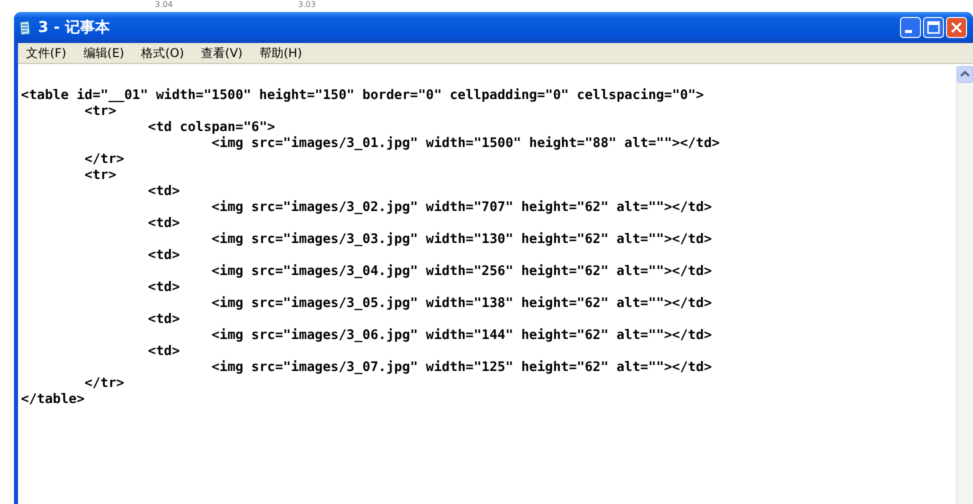 The height and width of the screenshot is (504, 973). Describe the element at coordinates (104, 53) in the screenshot. I see `menu-item: 编辑(E)` at that location.